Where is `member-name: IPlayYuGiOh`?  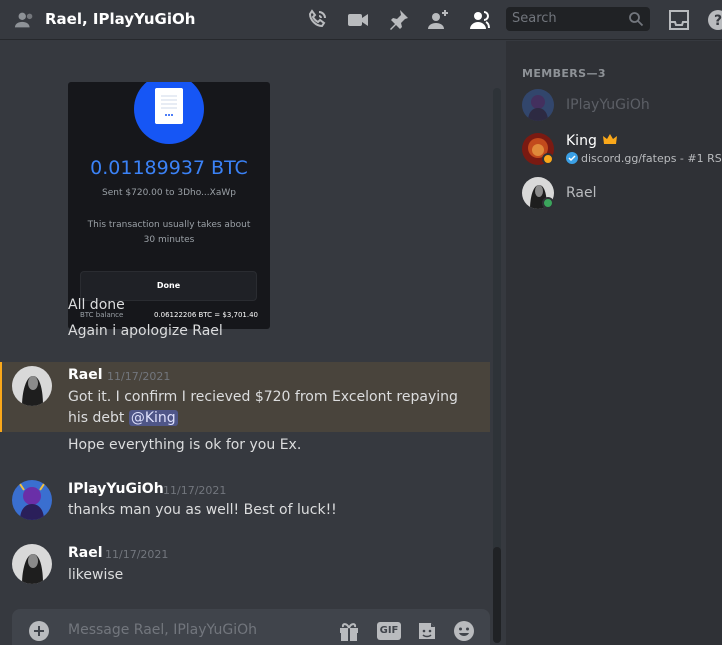 member-name: IPlayYuGiOh is located at coordinates (608, 105).